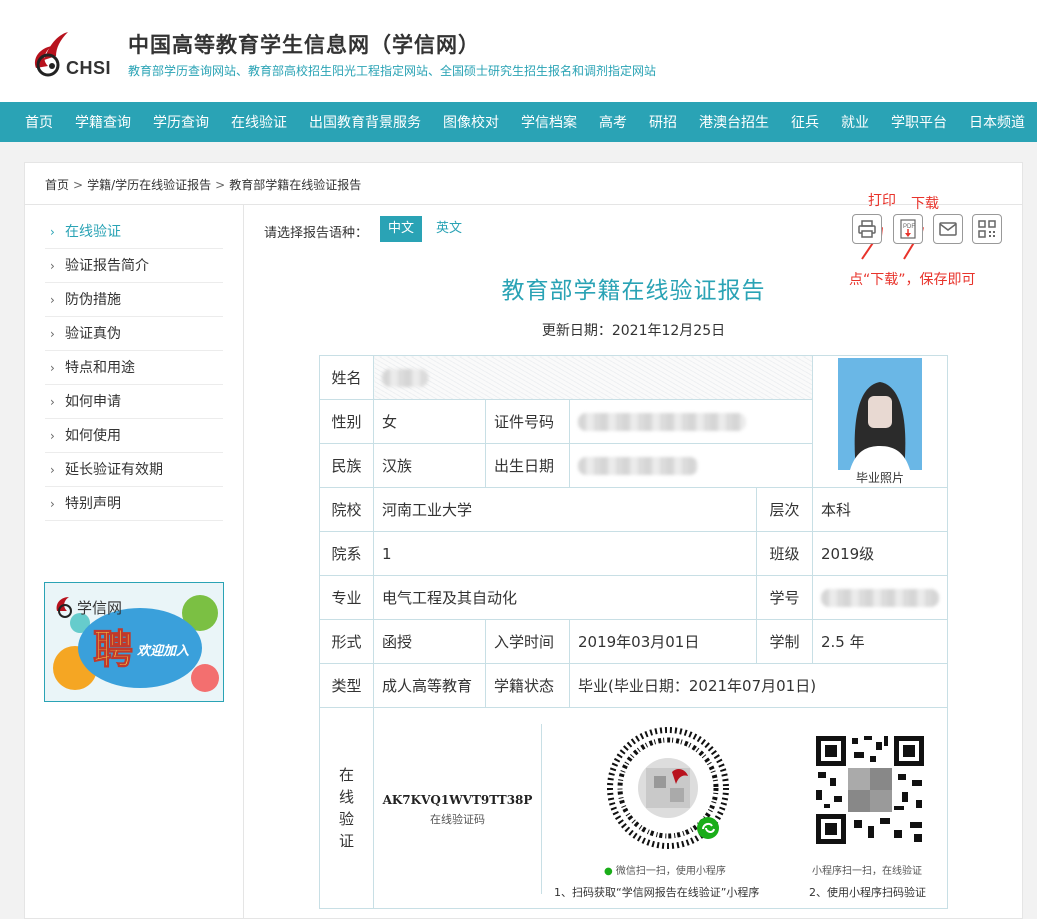  What do you see at coordinates (549, 122) in the screenshot?
I see `nav-item: 学信档案` at bounding box center [549, 122].